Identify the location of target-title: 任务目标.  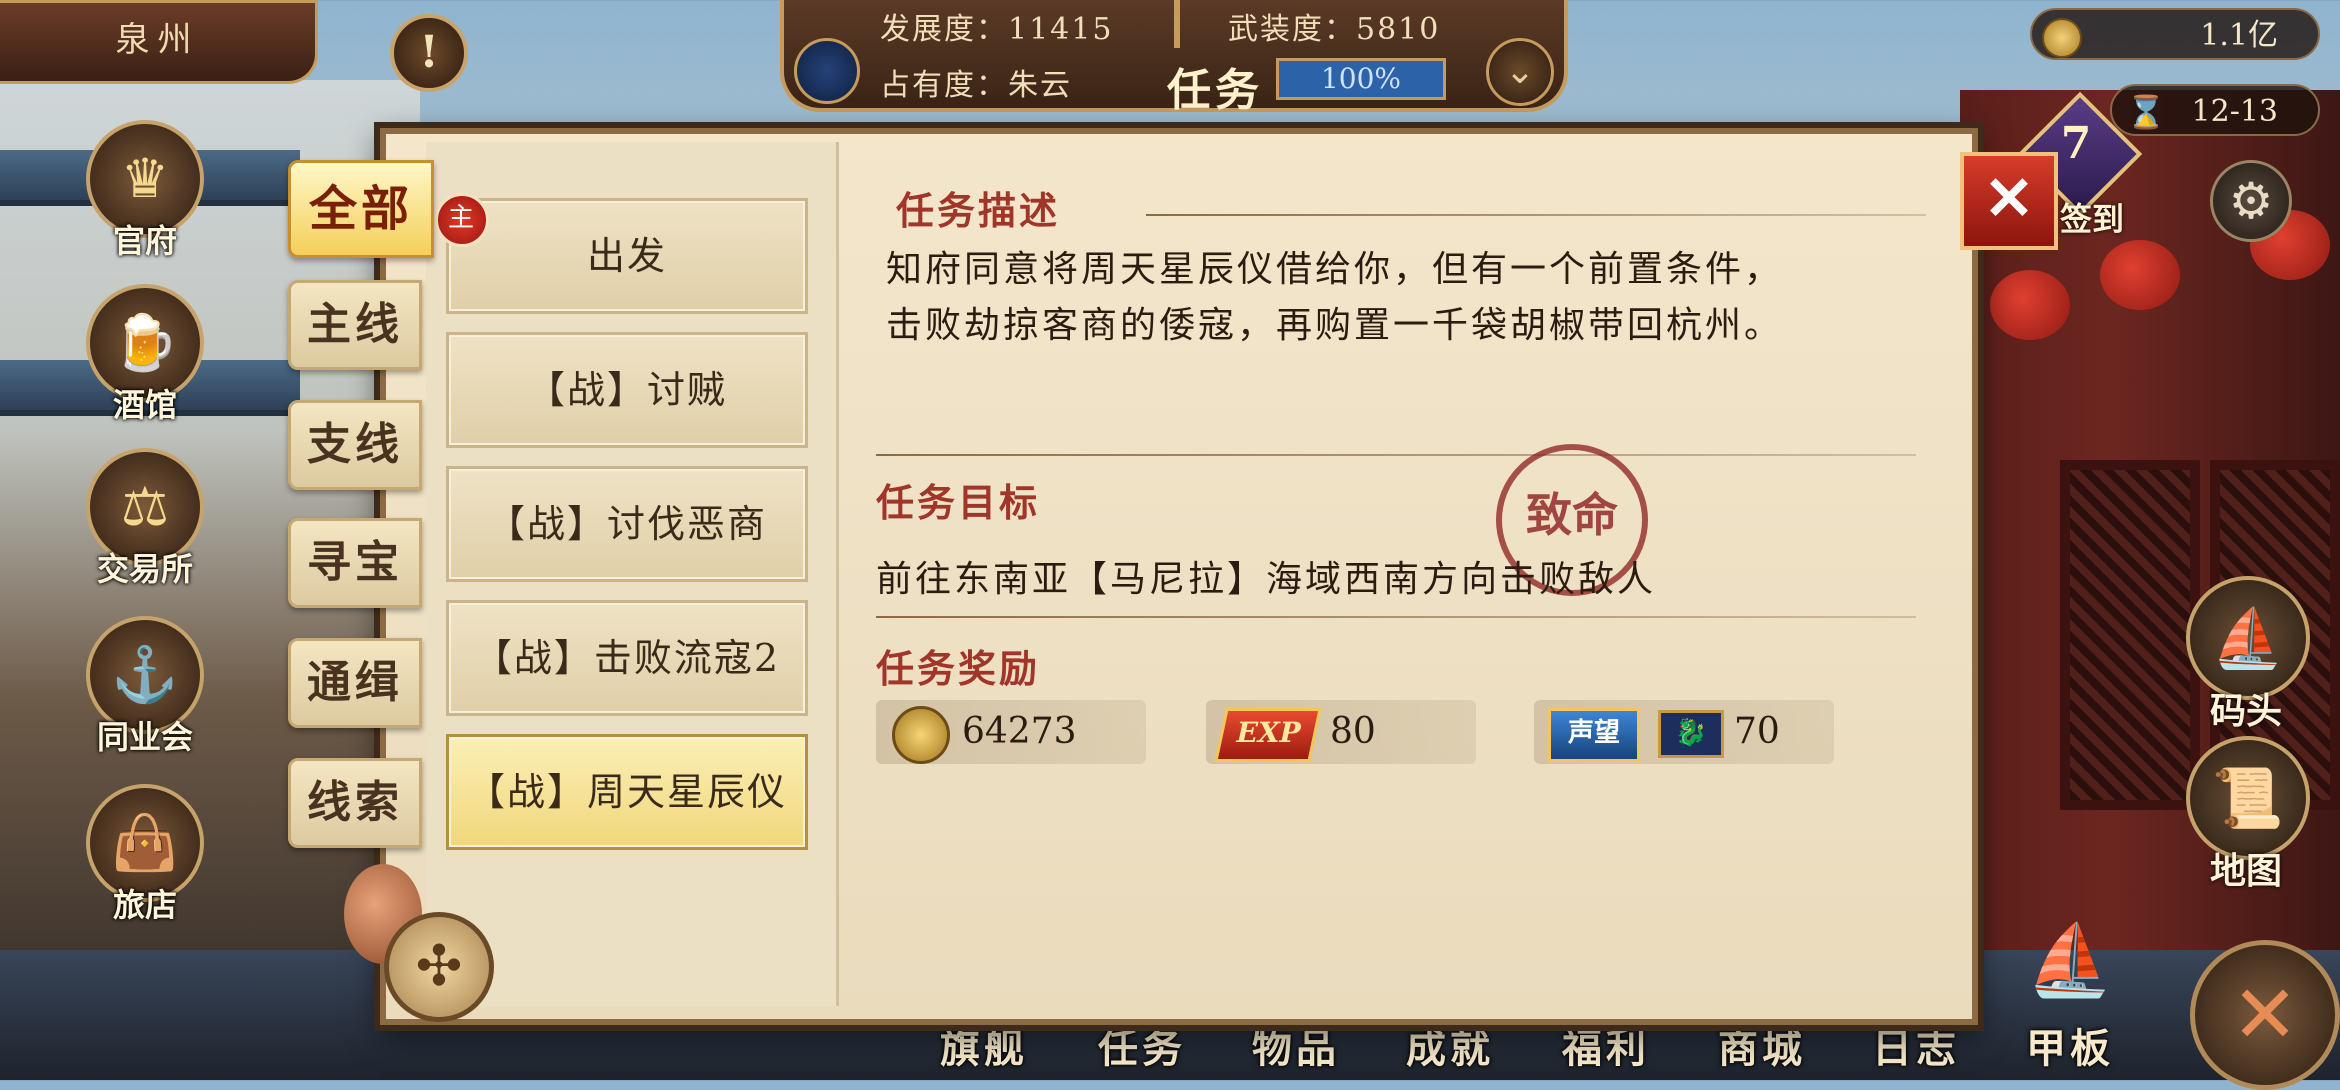
(958, 502).